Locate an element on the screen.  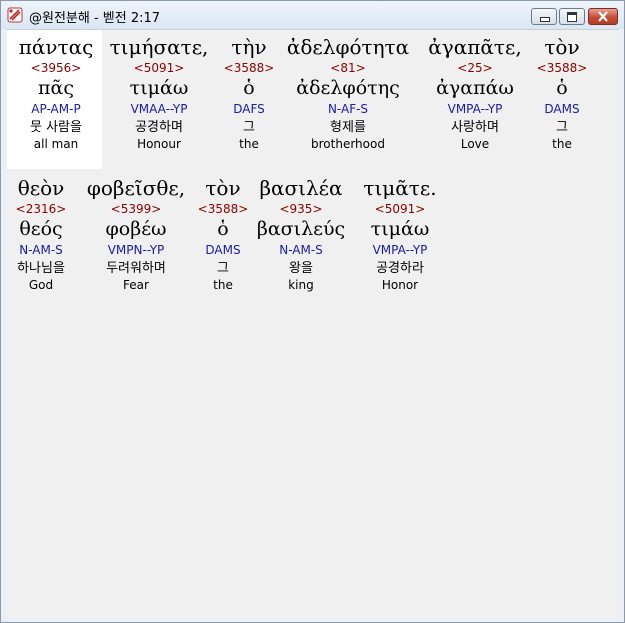
maximize-button is located at coordinates (572, 16).